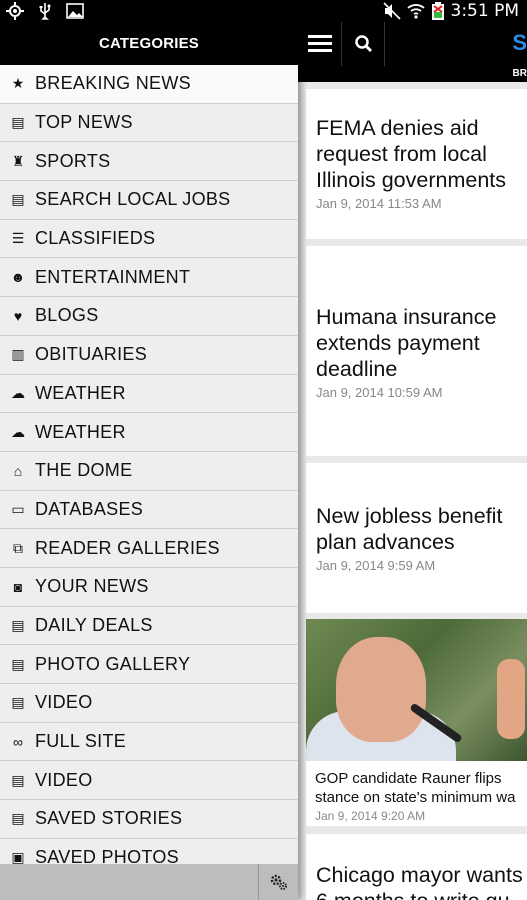 The image size is (527, 900). I want to click on category-item-photo-gallery: ▤ PHOTO GALLERY, so click(149, 664).